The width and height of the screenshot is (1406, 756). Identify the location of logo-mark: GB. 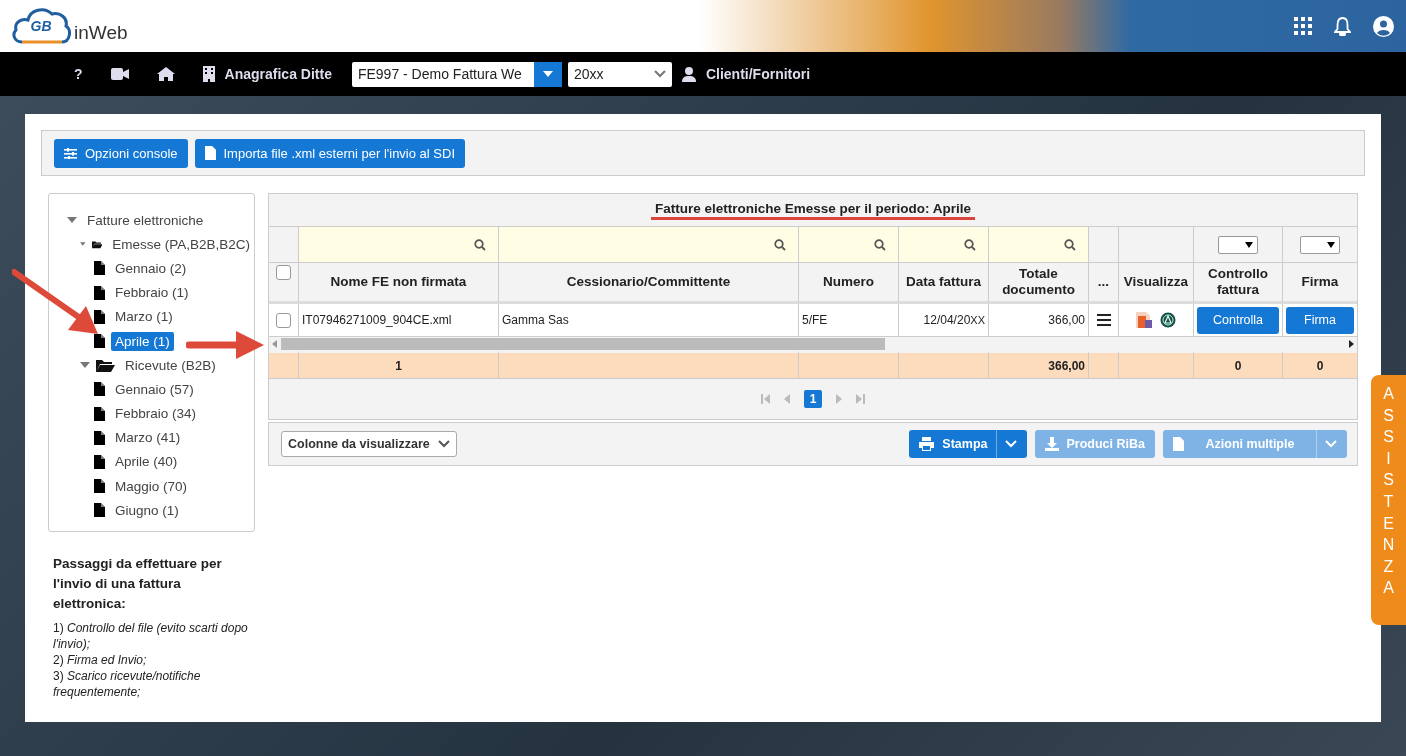
(41, 26).